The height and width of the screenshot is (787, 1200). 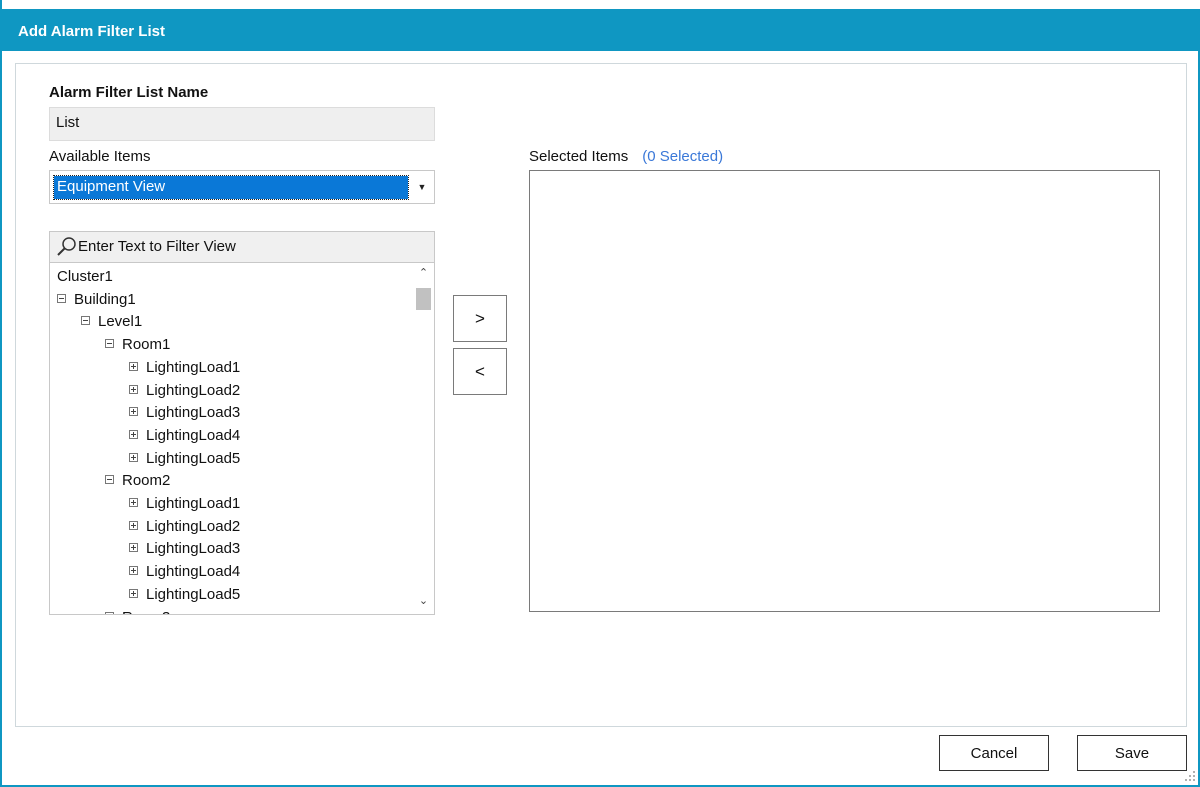 What do you see at coordinates (231, 187) in the screenshot?
I see `dropdown-selected-value: Equipment View` at bounding box center [231, 187].